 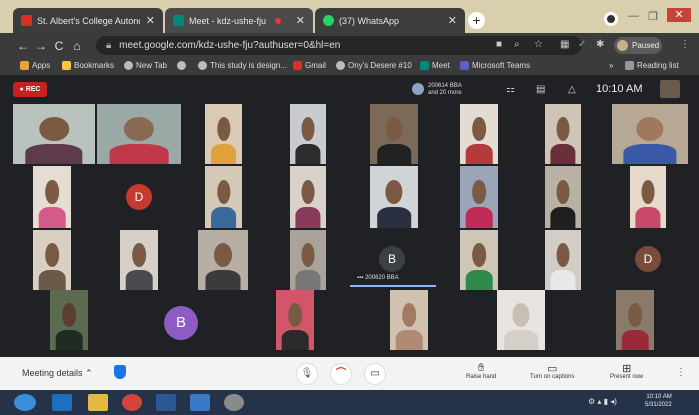 I want to click on bookmark-blank, so click(x=183, y=65).